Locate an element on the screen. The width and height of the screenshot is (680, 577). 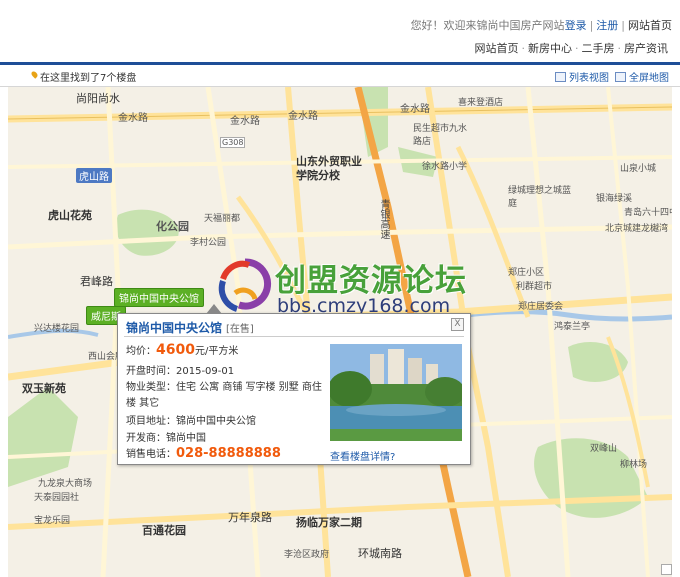
fullscreen-icon is located at coordinates (620, 77).